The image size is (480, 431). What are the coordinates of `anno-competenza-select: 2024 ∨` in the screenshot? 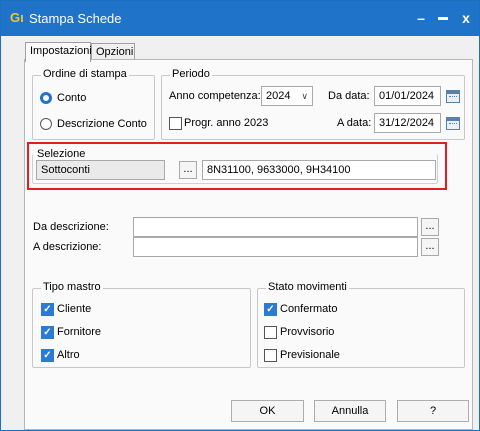 It's located at (287, 96).